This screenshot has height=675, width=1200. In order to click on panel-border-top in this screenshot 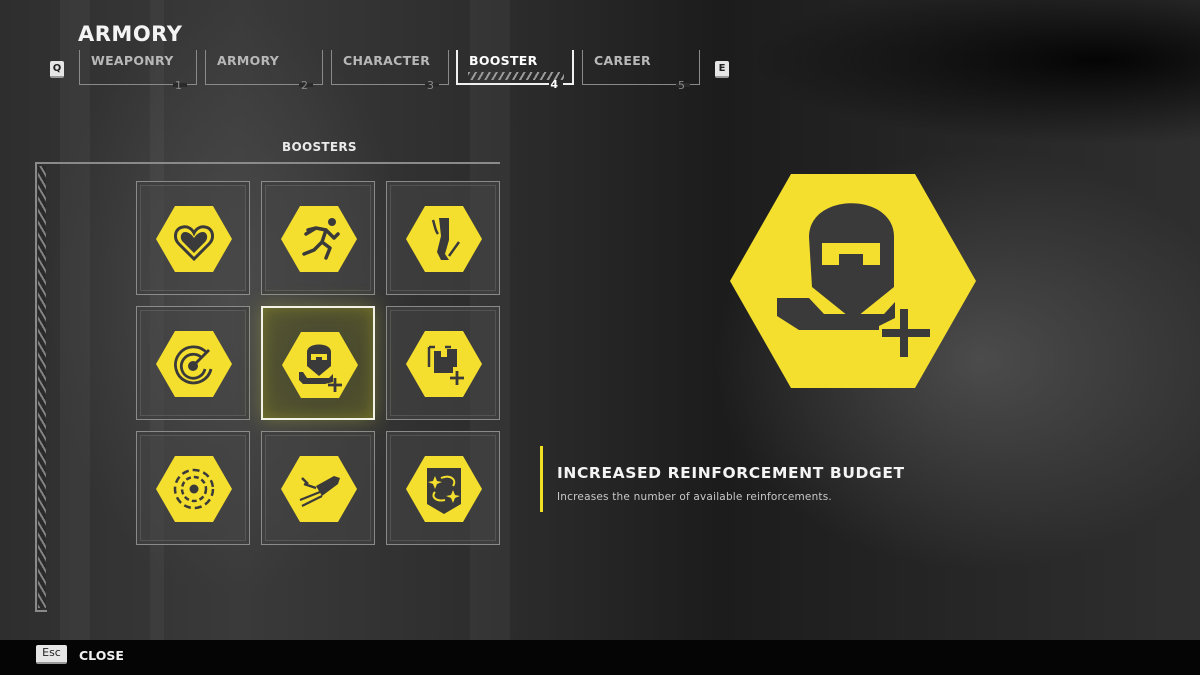, I will do `click(267, 163)`.